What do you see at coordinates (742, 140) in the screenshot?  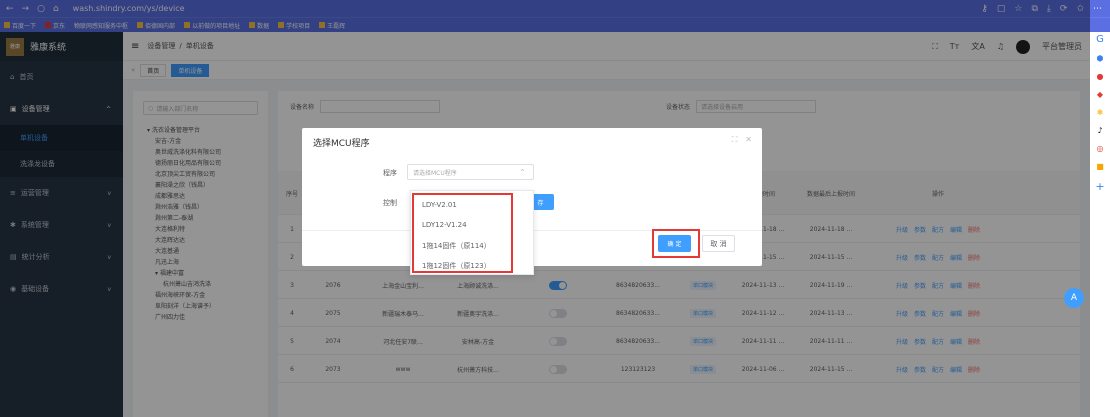 I see `dialog-tools: ⛶ ✕` at bounding box center [742, 140].